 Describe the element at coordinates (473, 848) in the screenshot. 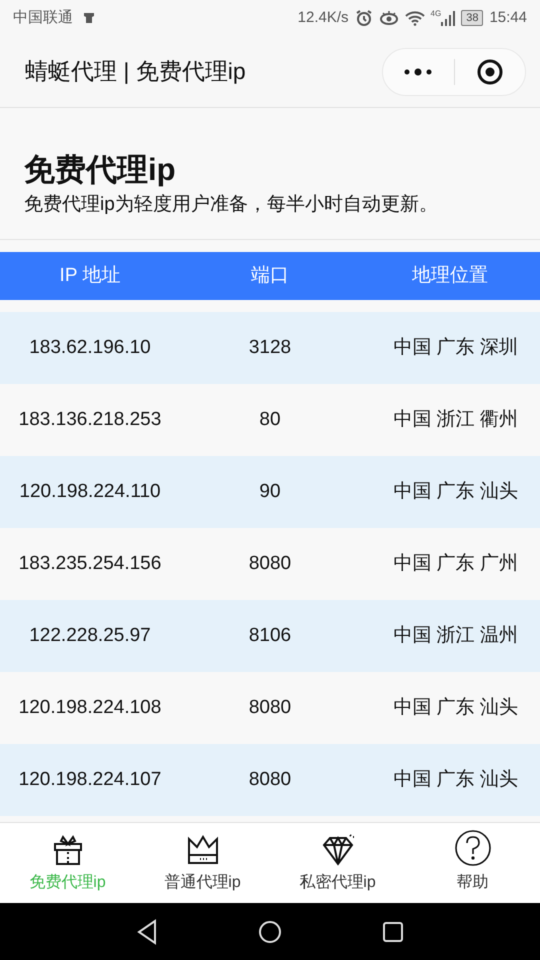

I see `help-icon` at that location.